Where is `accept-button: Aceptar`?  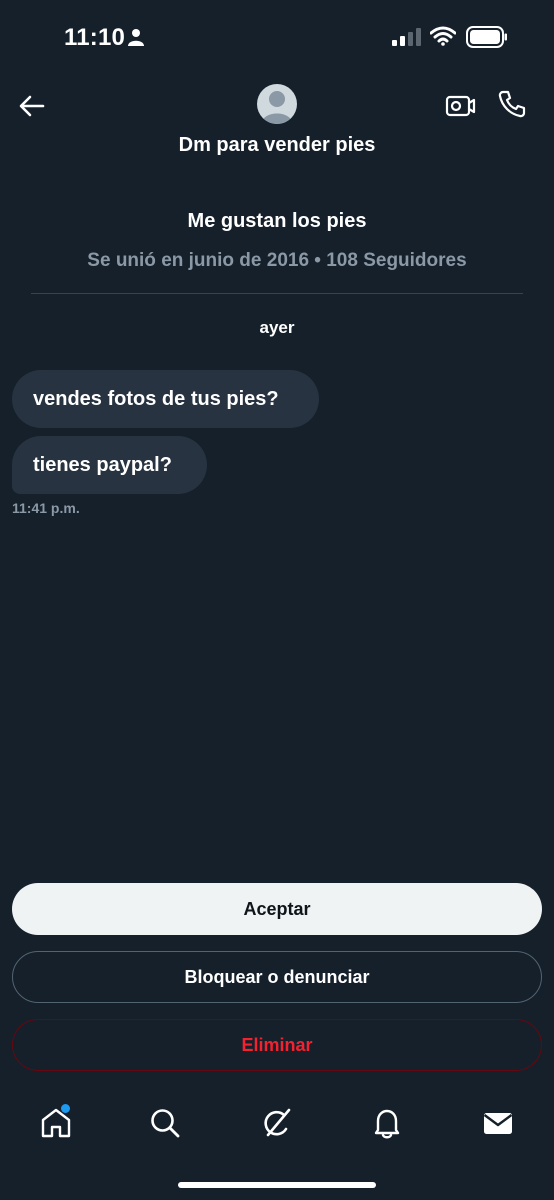
accept-button: Aceptar is located at coordinates (277, 909).